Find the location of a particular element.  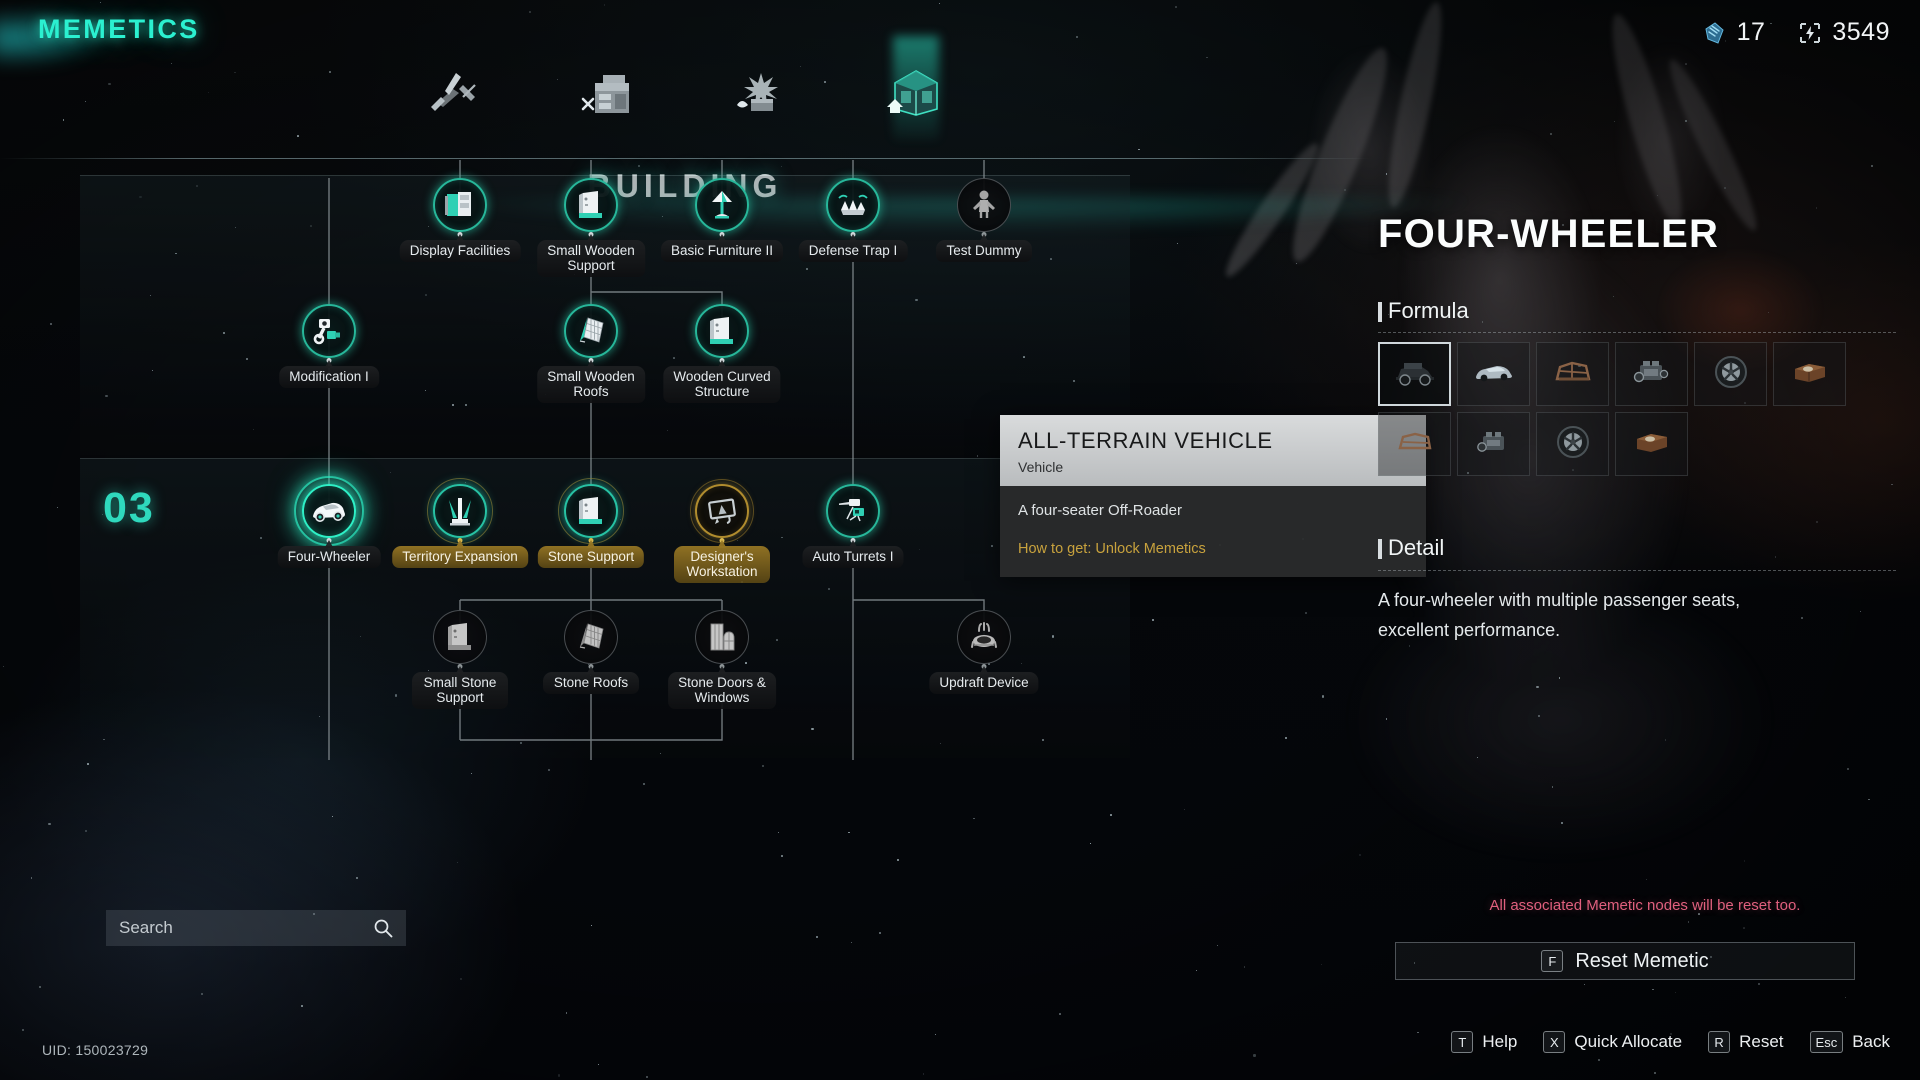

tooltip-subtitle: Vehicle is located at coordinates (1041, 467).